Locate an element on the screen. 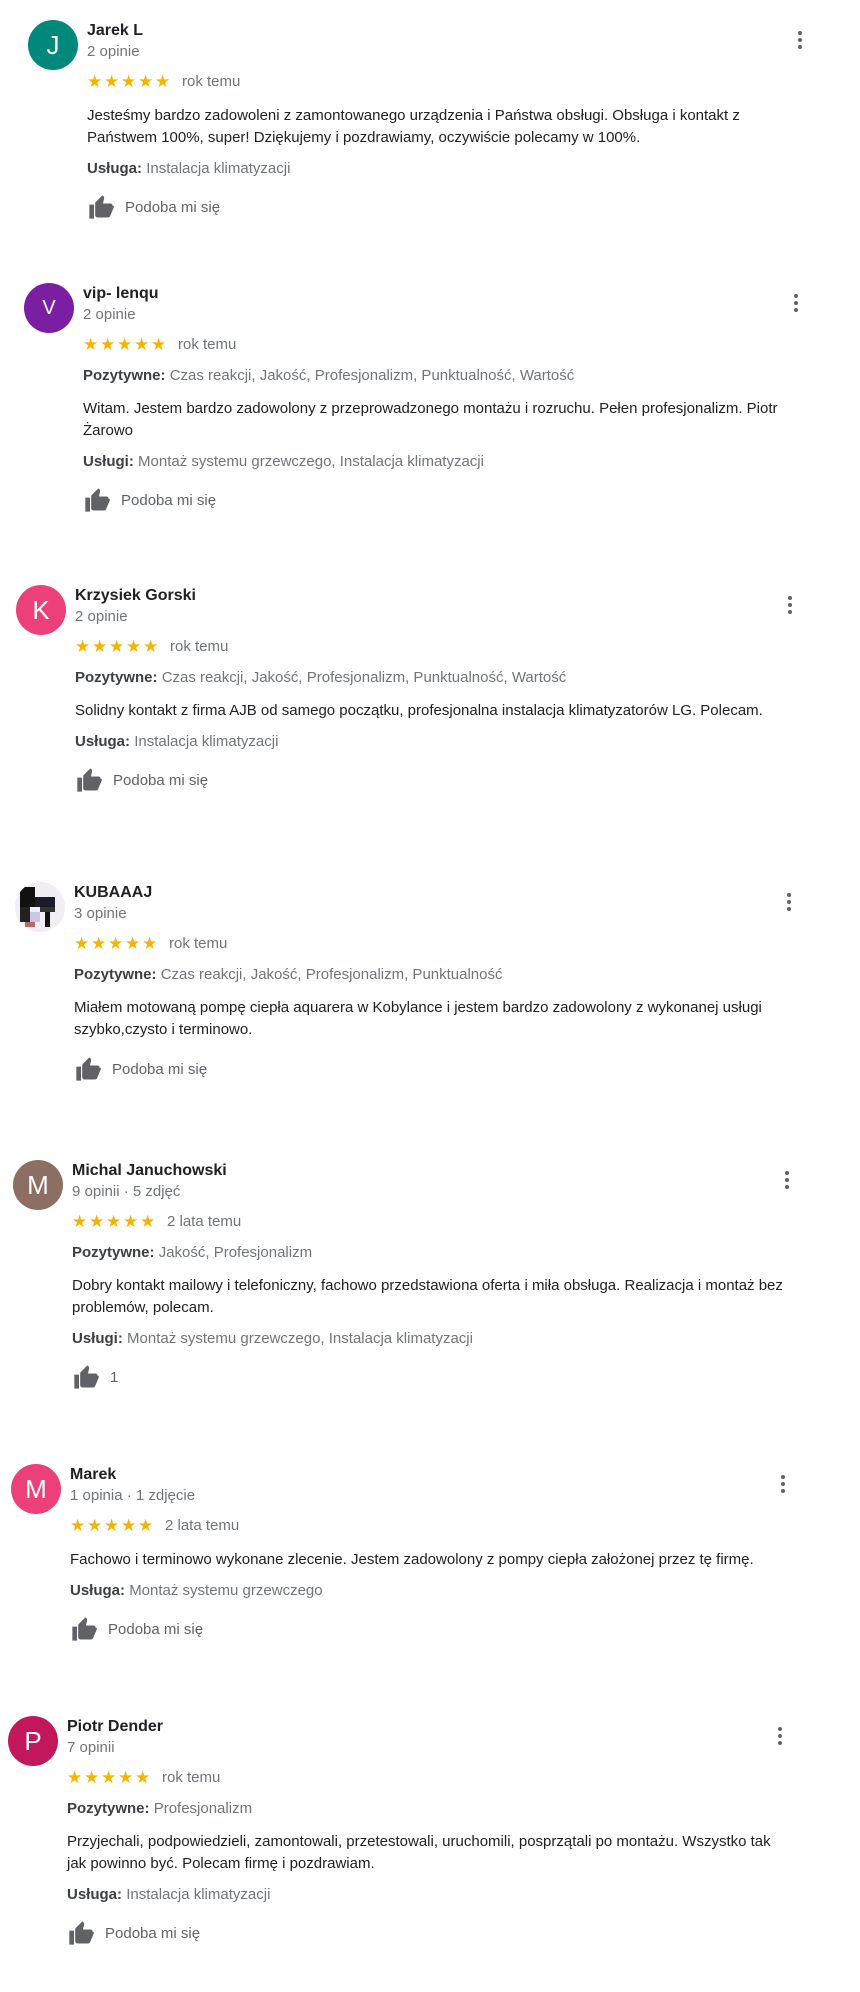 The height and width of the screenshot is (1992, 860). reviewer-name: vip- lenqu is located at coordinates (443, 294).